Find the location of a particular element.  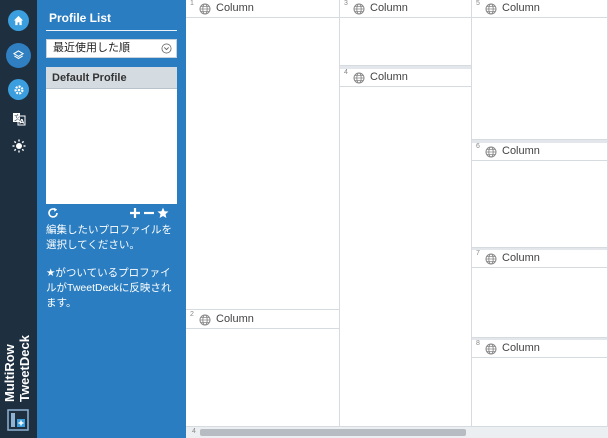

translate-button: 文A is located at coordinates (18, 118).